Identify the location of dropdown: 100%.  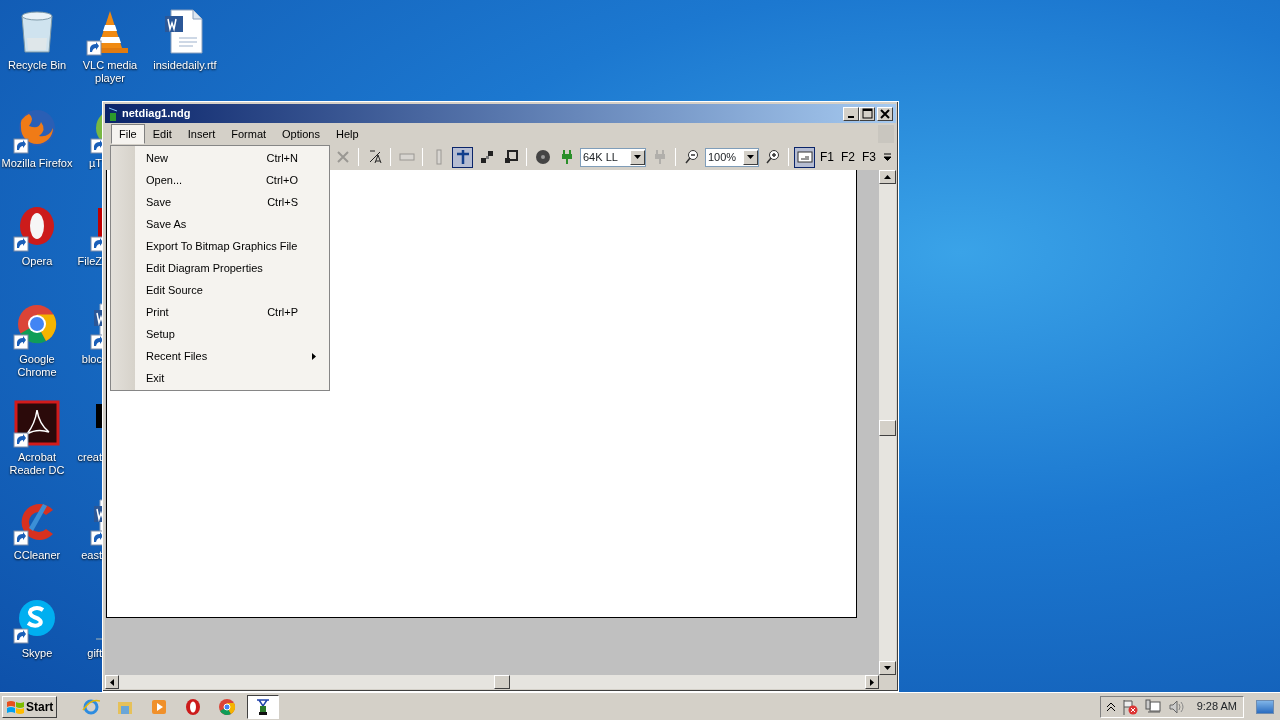
(732, 157).